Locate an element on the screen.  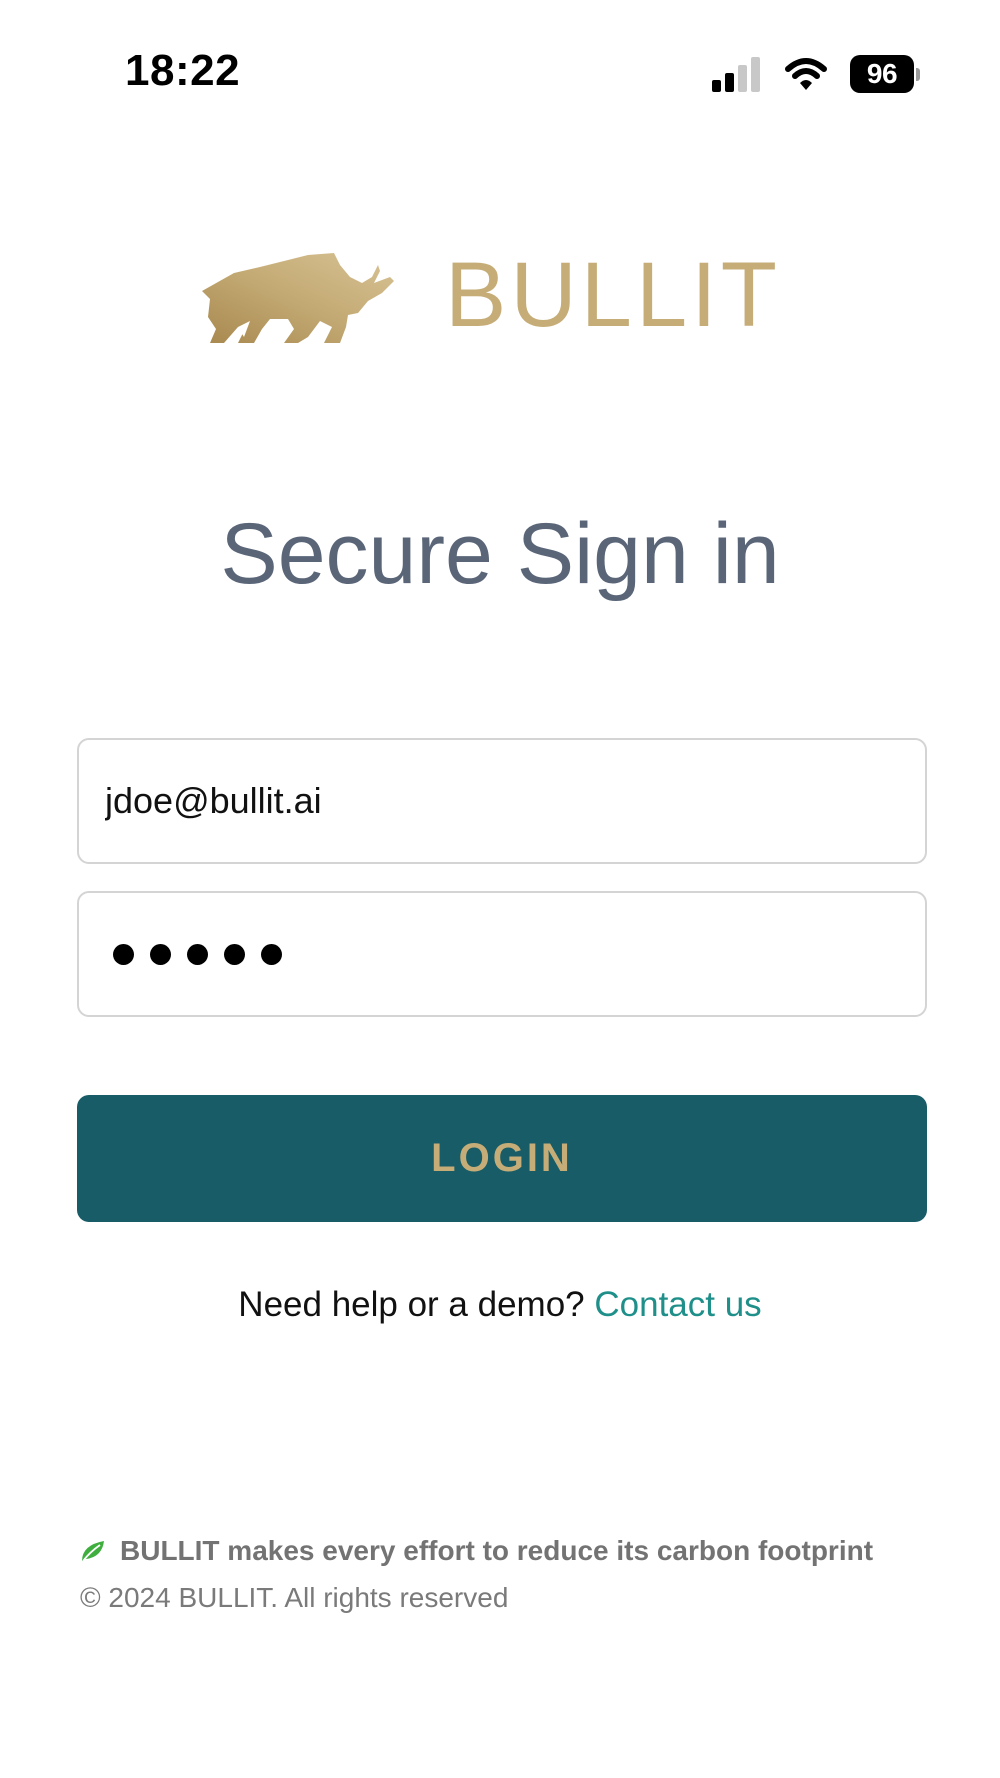
email-field-container is located at coordinates (502, 801).